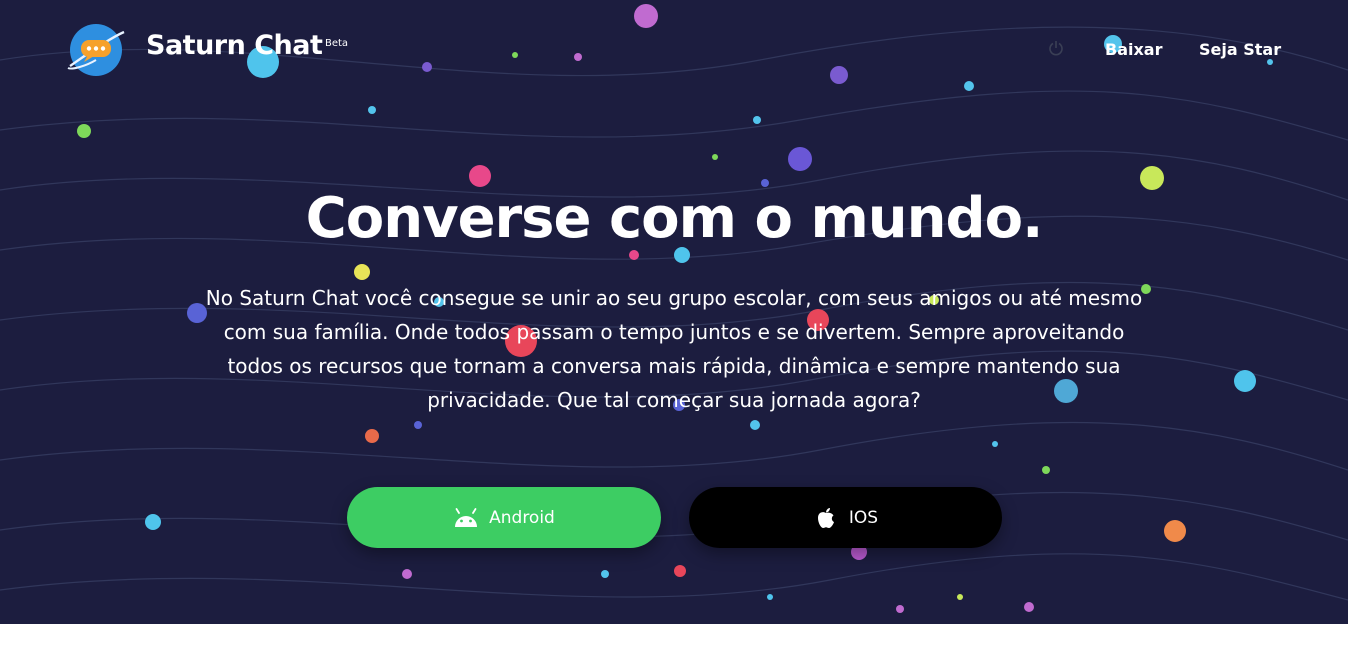 This screenshot has height=655, width=1348. I want to click on hero-title: Converse com o mundo., so click(674, 218).